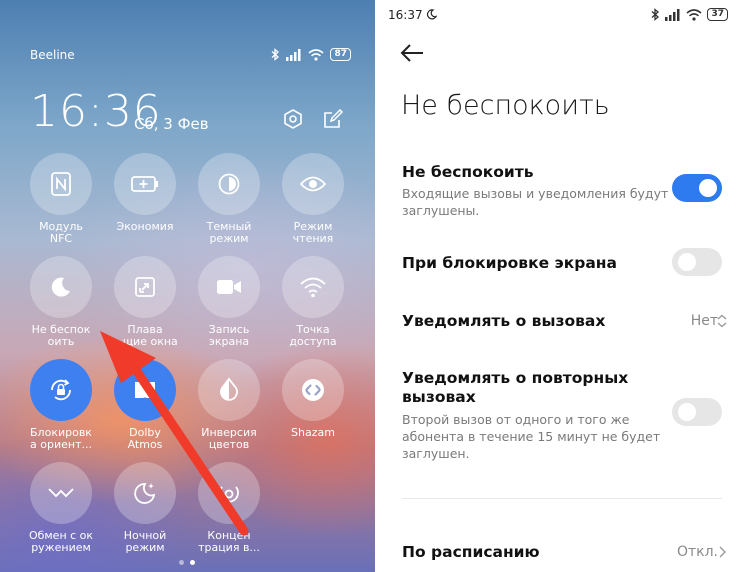  Describe the element at coordinates (697, 262) in the screenshot. I see `lock-screen-toggle` at that location.